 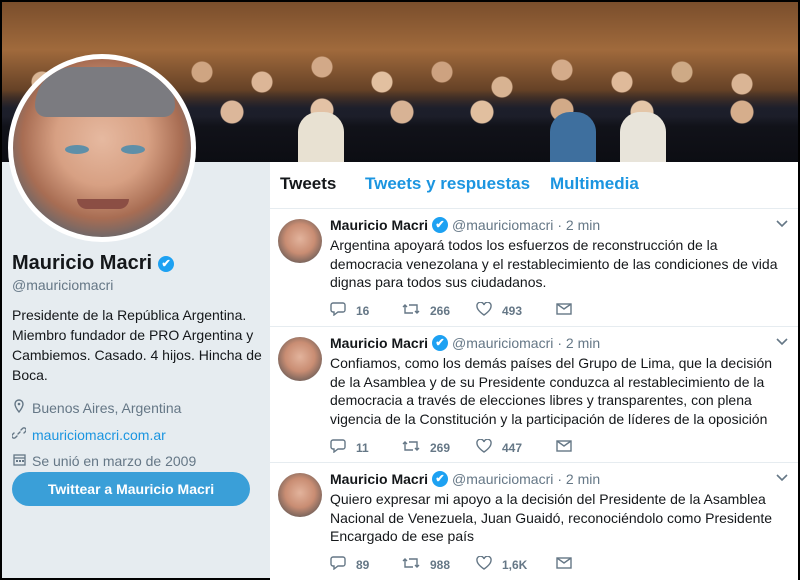 I want to click on avatar-hair, so click(x=105, y=92).